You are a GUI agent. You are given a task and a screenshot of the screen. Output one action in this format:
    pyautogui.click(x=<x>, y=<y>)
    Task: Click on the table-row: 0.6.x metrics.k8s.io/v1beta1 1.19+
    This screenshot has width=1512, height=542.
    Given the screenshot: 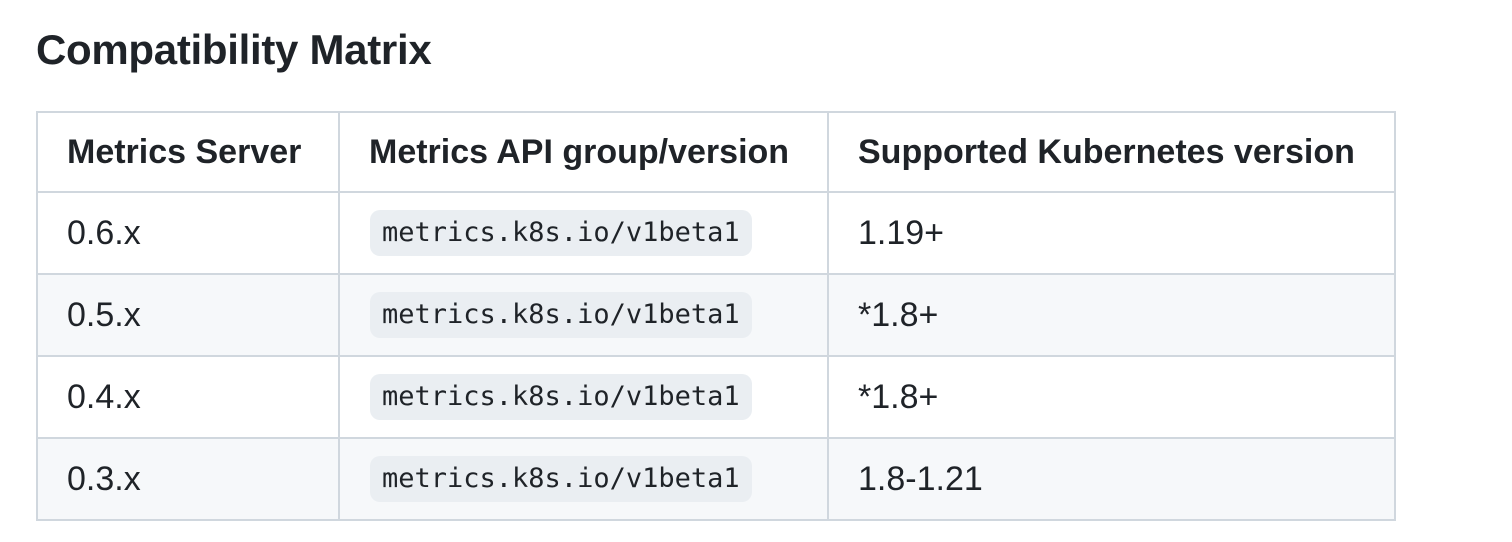 What is the action you would take?
    pyautogui.click(x=716, y=233)
    